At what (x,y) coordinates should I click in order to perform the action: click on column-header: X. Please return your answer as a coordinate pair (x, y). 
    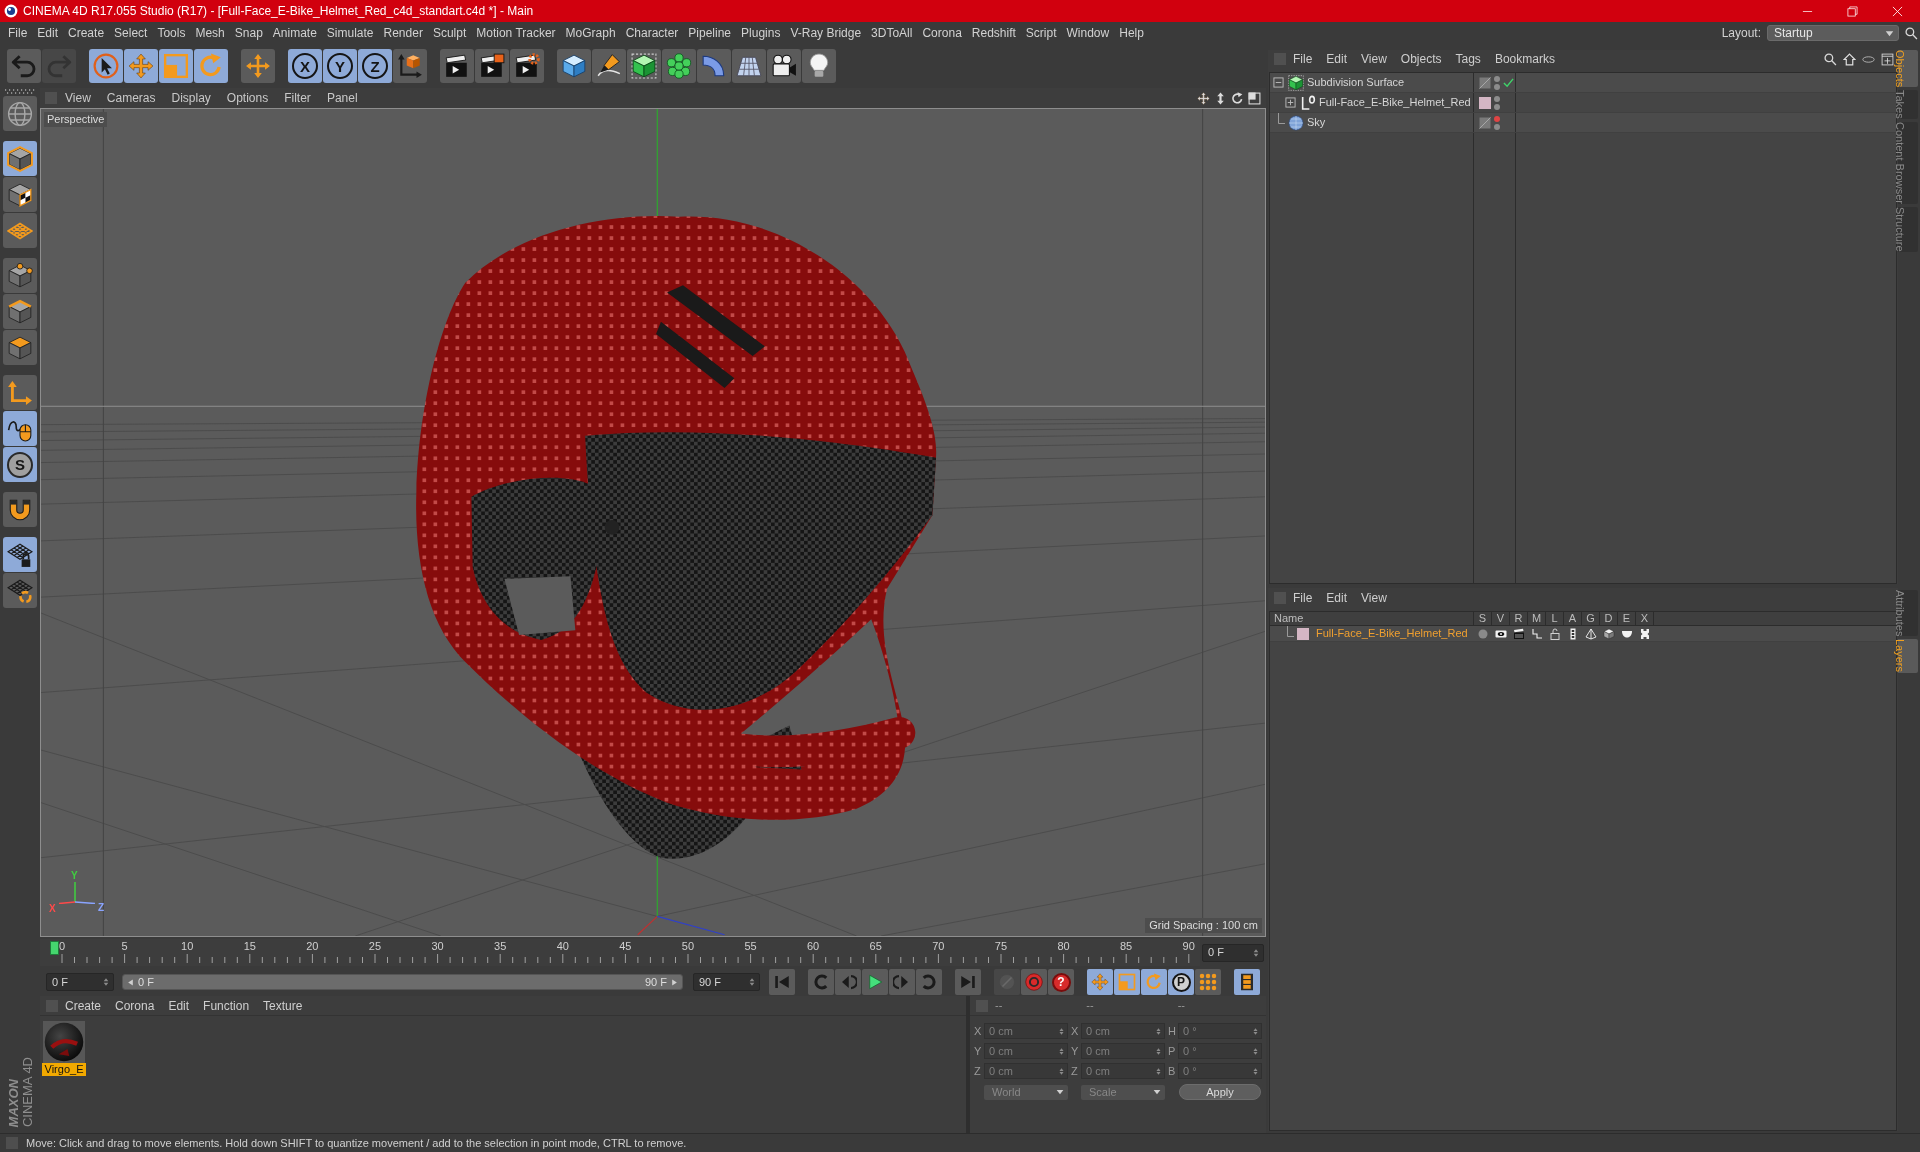
    Looking at the image, I should click on (1645, 618).